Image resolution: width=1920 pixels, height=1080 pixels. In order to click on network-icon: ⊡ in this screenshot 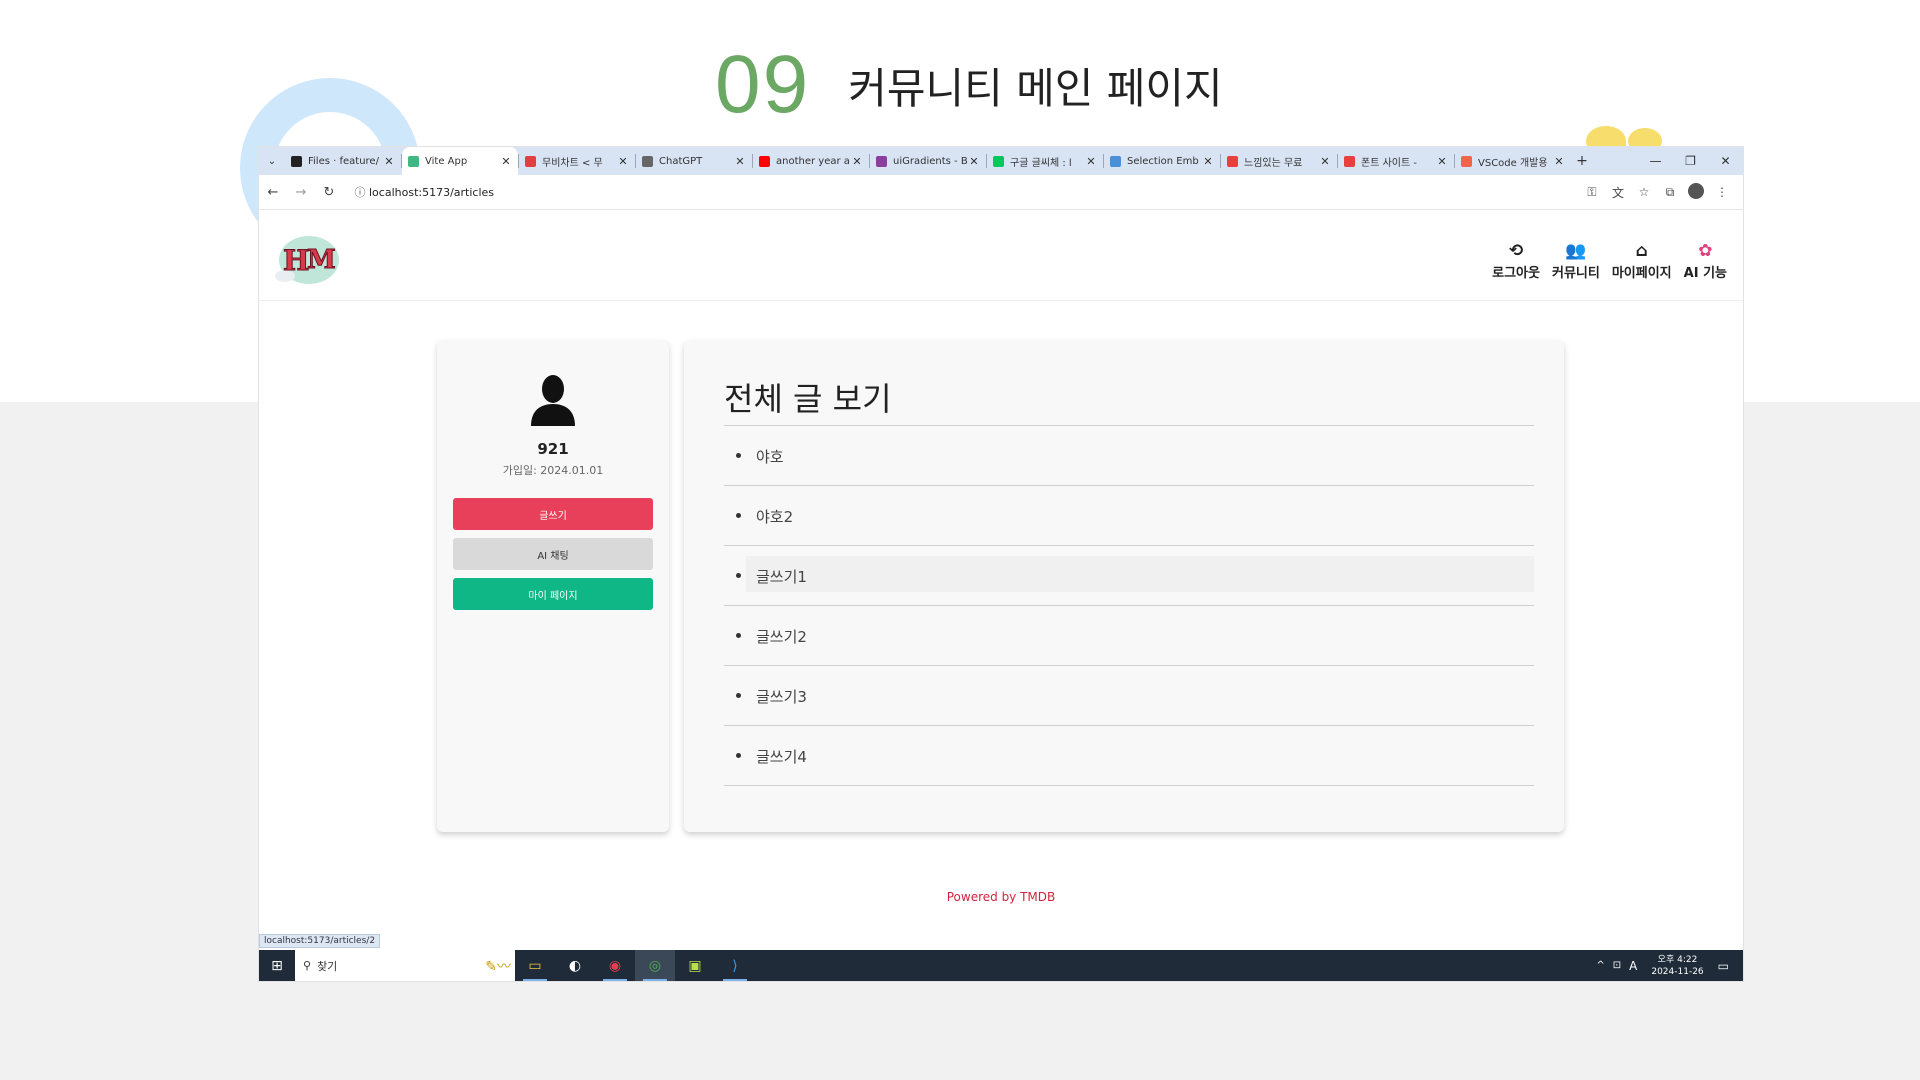, I will do `click(1617, 965)`.